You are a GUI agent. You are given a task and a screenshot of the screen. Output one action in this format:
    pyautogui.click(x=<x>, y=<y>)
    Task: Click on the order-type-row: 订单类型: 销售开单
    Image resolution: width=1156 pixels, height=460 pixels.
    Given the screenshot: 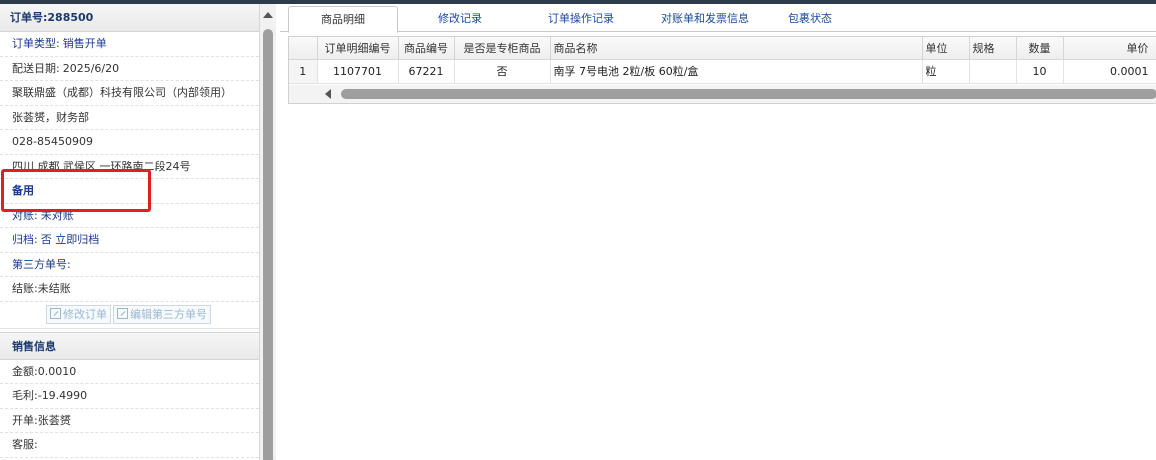 What is the action you would take?
    pyautogui.click(x=129, y=44)
    